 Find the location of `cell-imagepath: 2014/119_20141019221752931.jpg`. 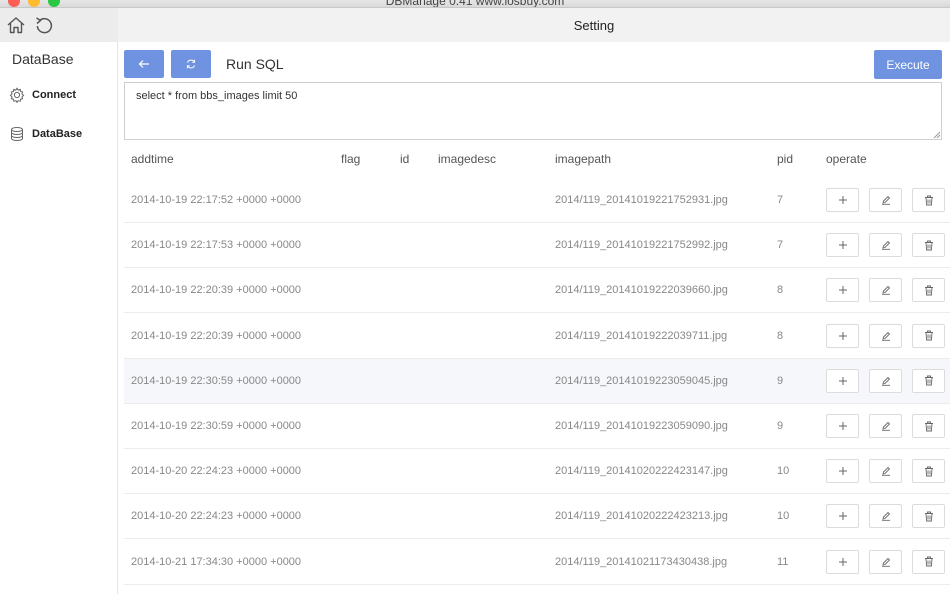

cell-imagepath: 2014/119_20141019221752931.jpg is located at coordinates (641, 200).